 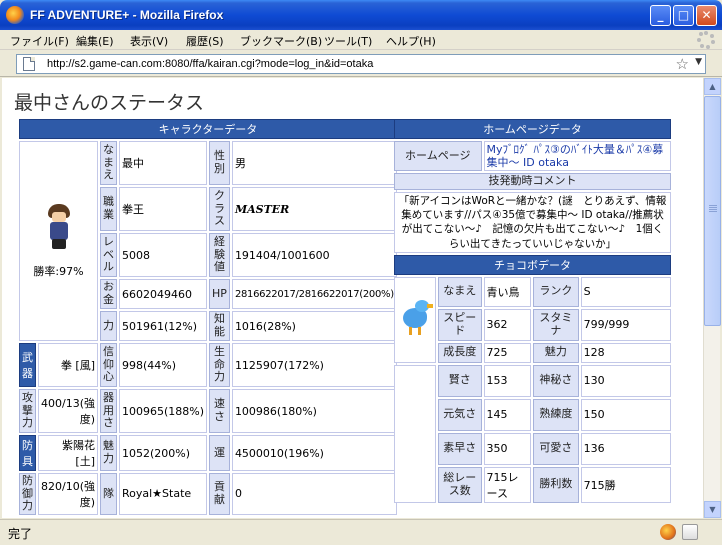 What do you see at coordinates (507, 380) in the screenshot?
I see `chocobo-value-wisdom: 153` at bounding box center [507, 380].